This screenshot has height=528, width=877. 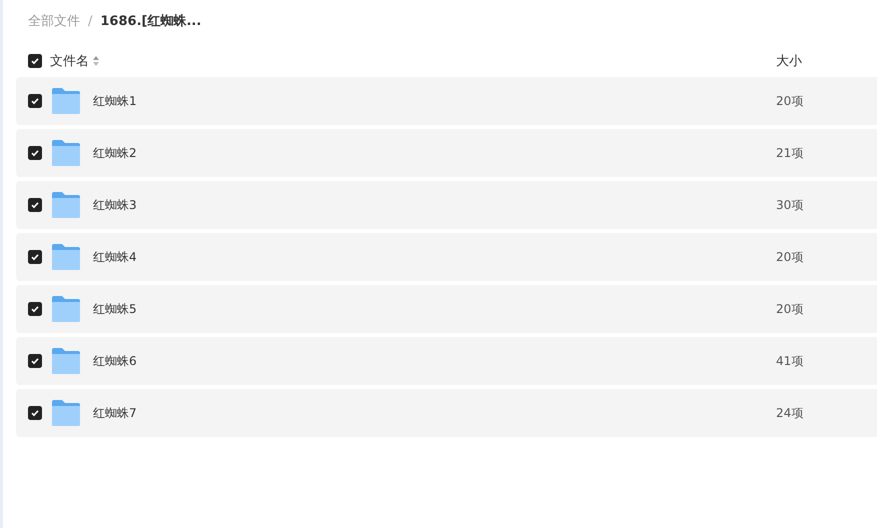 What do you see at coordinates (115, 413) in the screenshot?
I see `file-name: 红蜘蛛7` at bounding box center [115, 413].